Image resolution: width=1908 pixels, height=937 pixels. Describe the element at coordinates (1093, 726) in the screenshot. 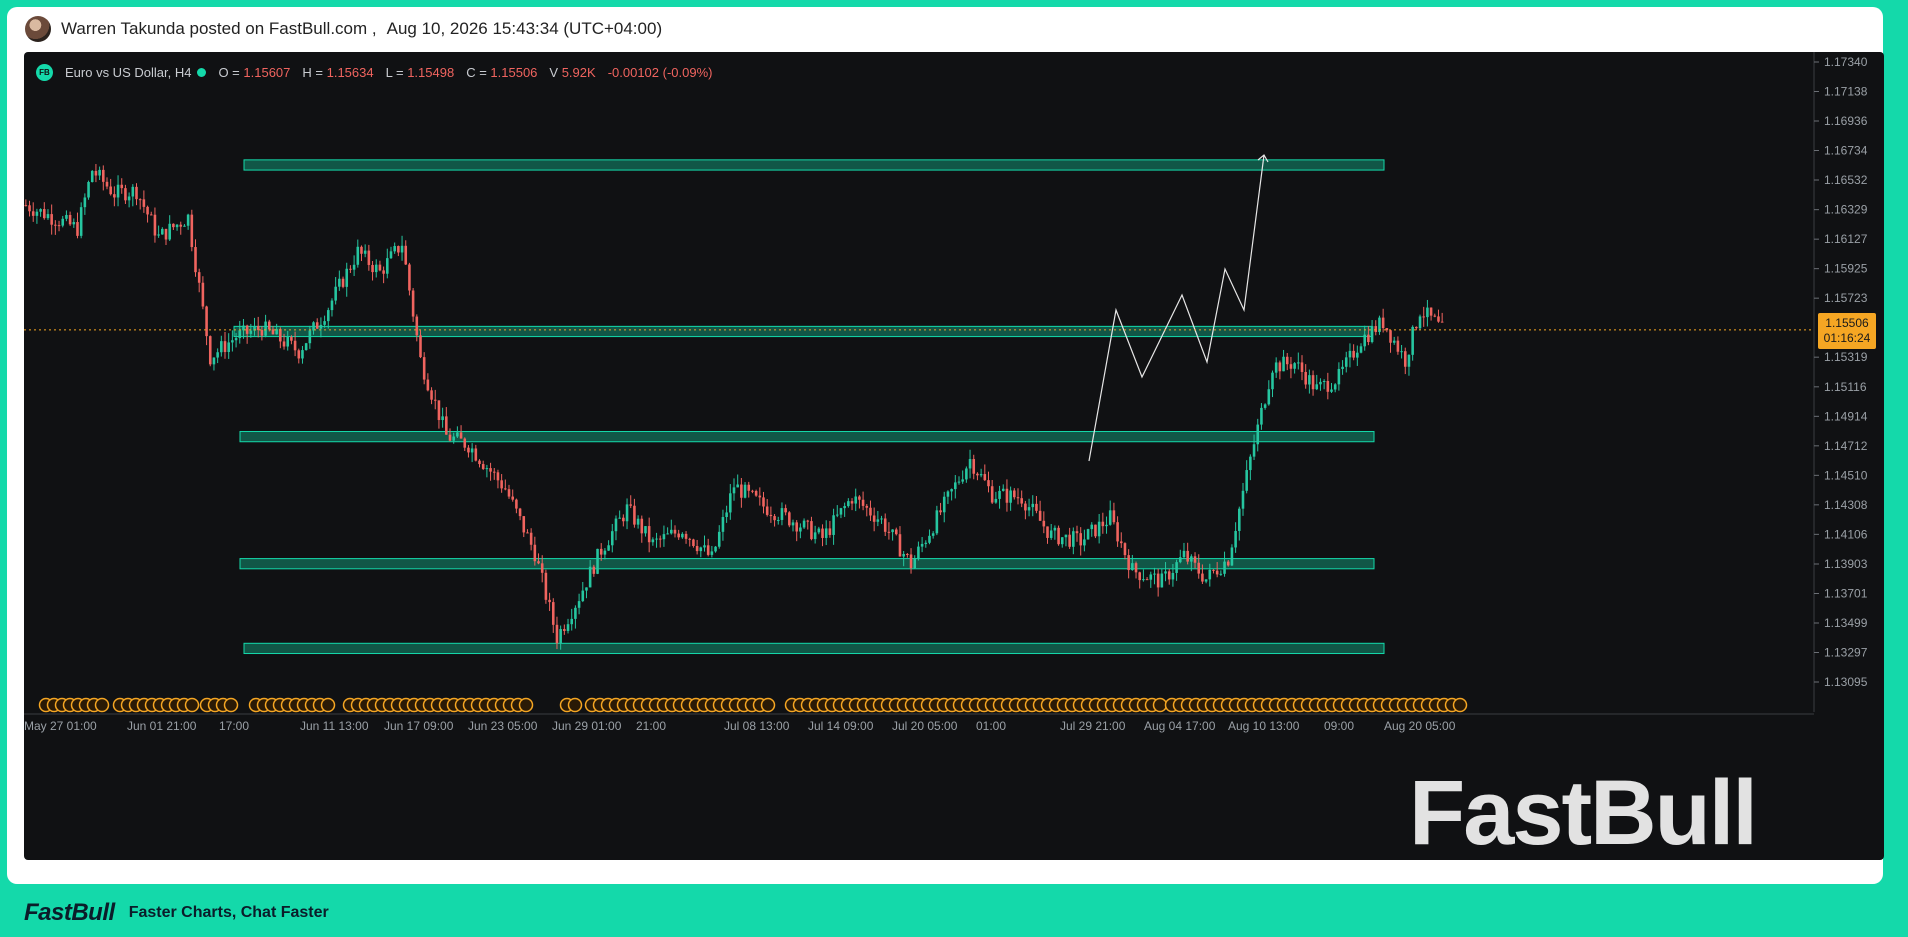

I see `time-tick-label: Jul 29 21:00` at that location.